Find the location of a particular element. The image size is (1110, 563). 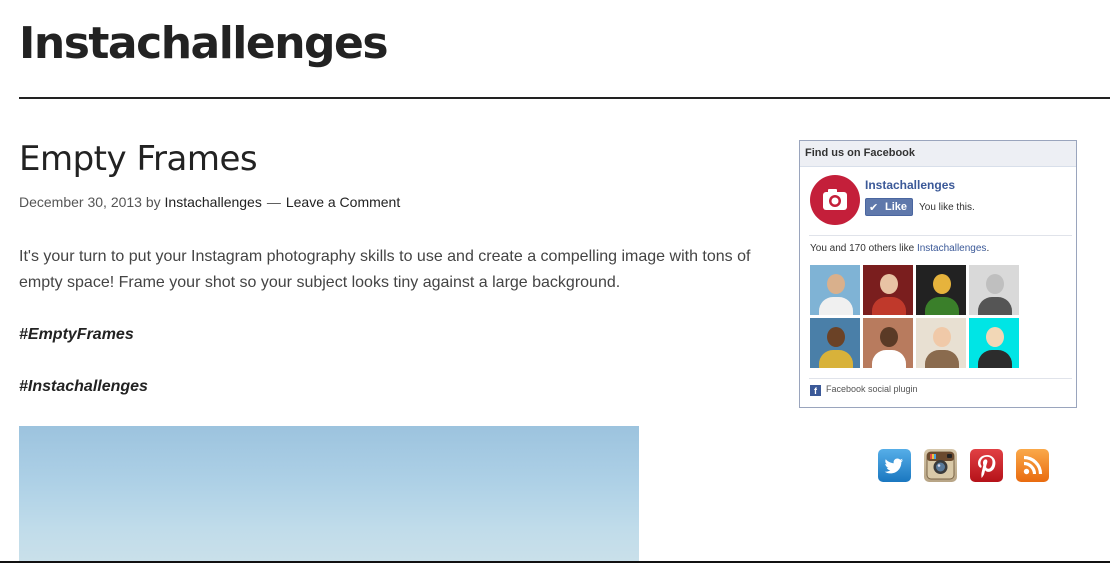

rss-button is located at coordinates (1032, 465).